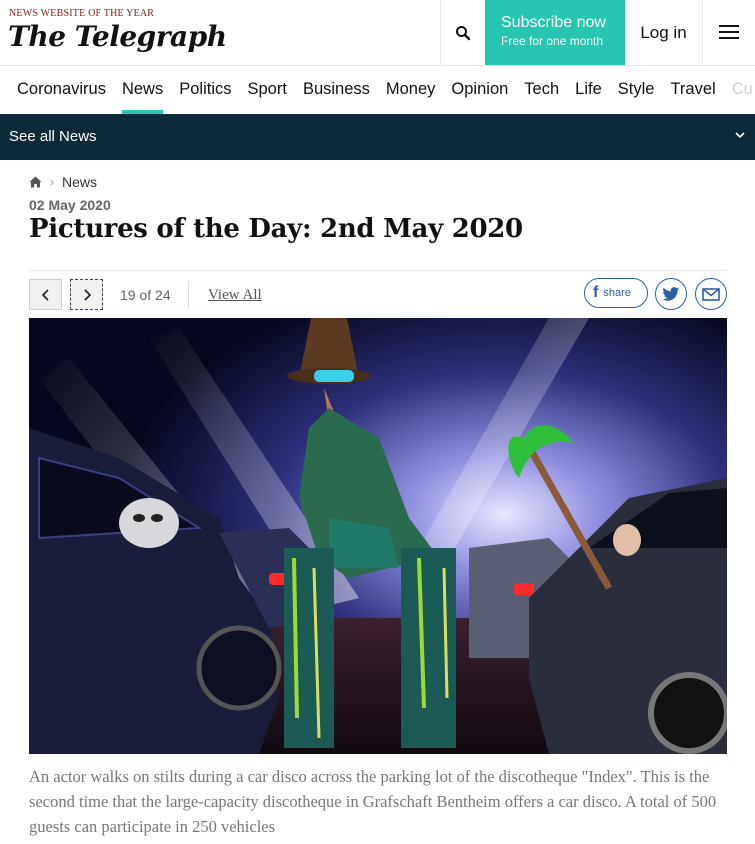 The width and height of the screenshot is (755, 844). What do you see at coordinates (588, 90) in the screenshot?
I see `nav-item-life: Life` at bounding box center [588, 90].